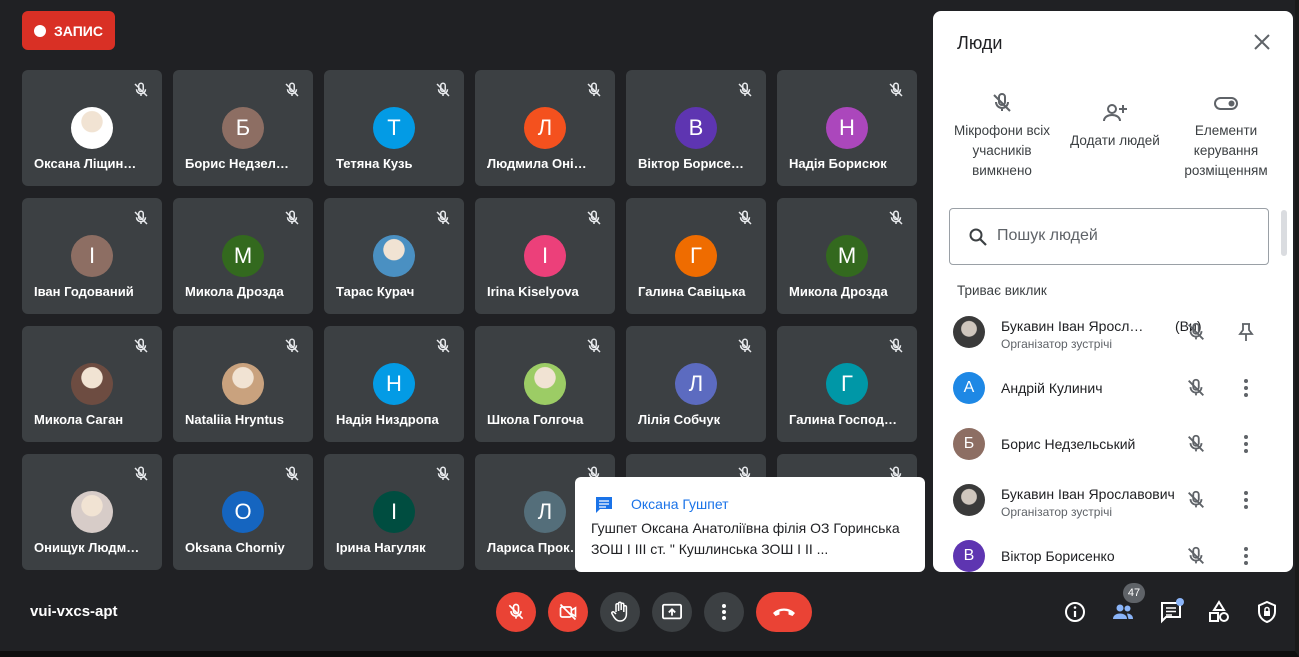 The image size is (1299, 657). I want to click on participant-tile: Микола Саган, so click(92, 384).